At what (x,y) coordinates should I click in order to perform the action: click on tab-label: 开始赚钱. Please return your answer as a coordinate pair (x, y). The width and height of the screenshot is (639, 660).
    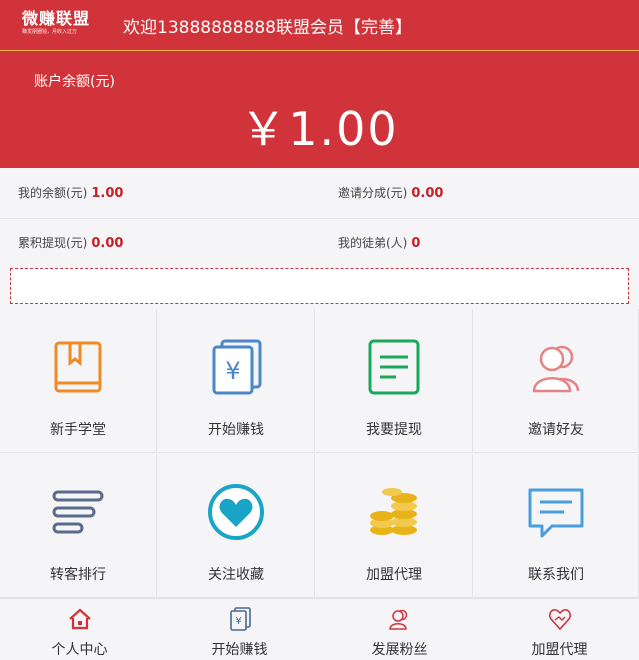
    Looking at the image, I should click on (239, 650).